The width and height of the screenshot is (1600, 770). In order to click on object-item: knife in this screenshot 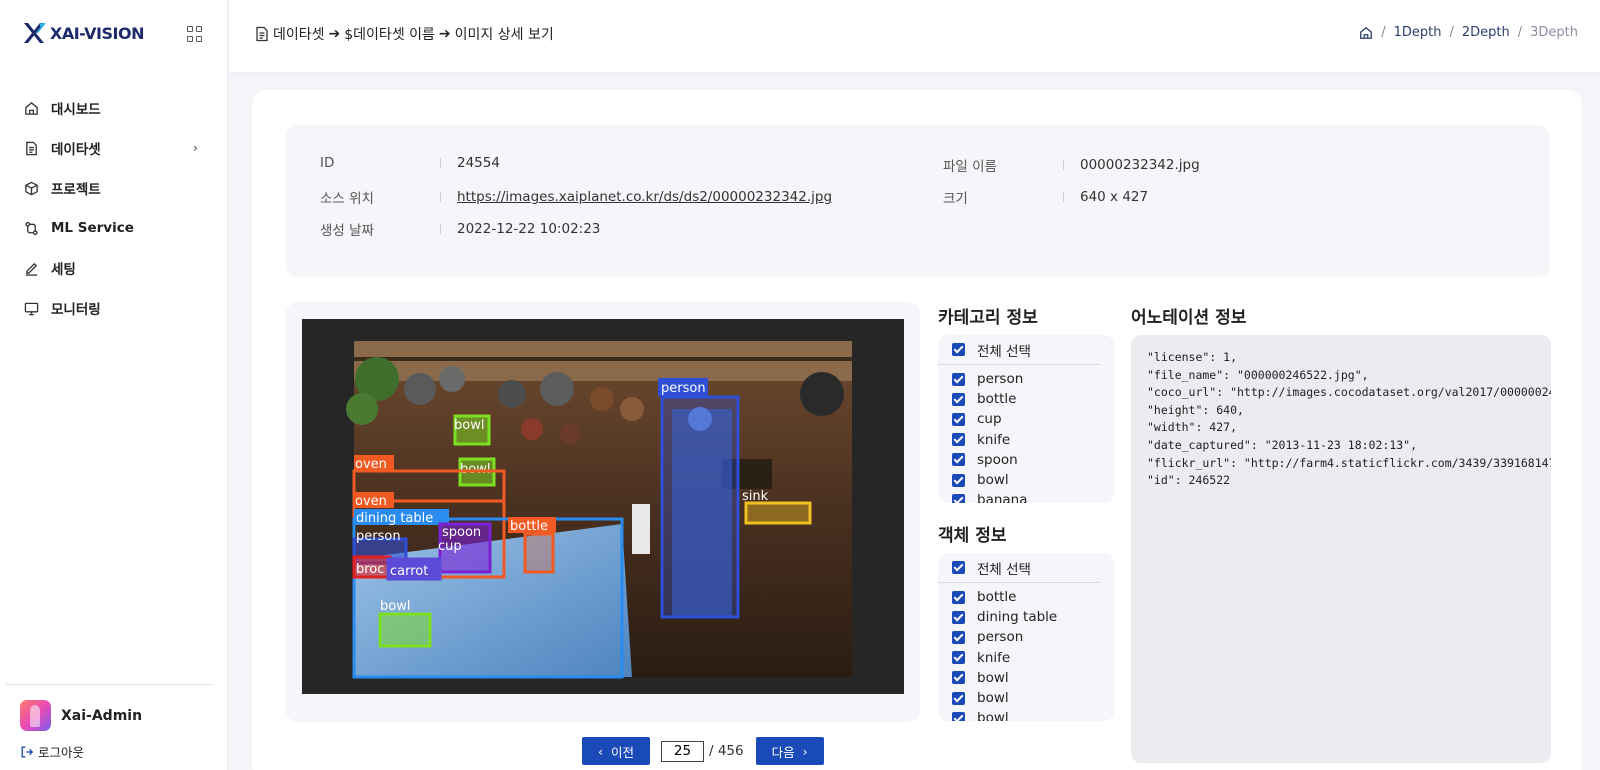, I will do `click(1026, 658)`.